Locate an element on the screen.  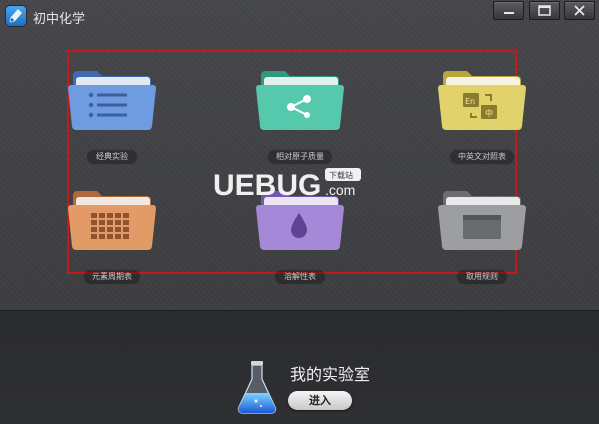
close-icon is located at coordinates (579, 10).